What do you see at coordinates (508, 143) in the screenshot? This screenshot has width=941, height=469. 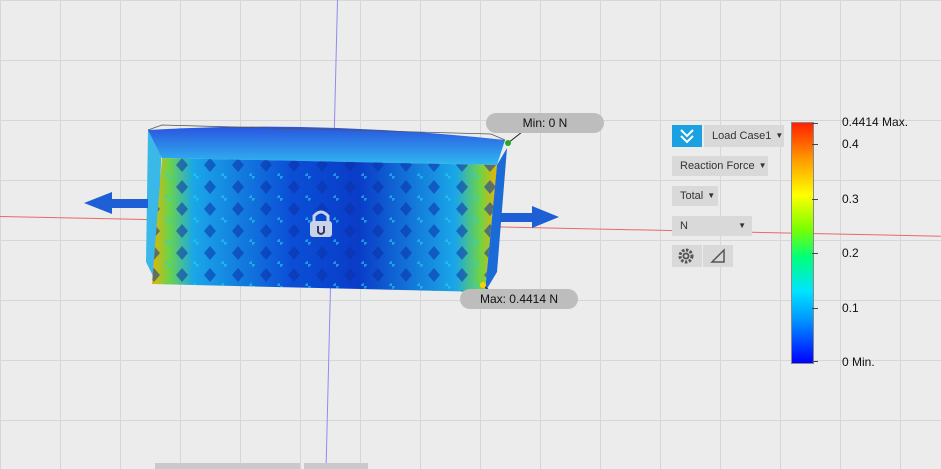 I see `min-marker` at bounding box center [508, 143].